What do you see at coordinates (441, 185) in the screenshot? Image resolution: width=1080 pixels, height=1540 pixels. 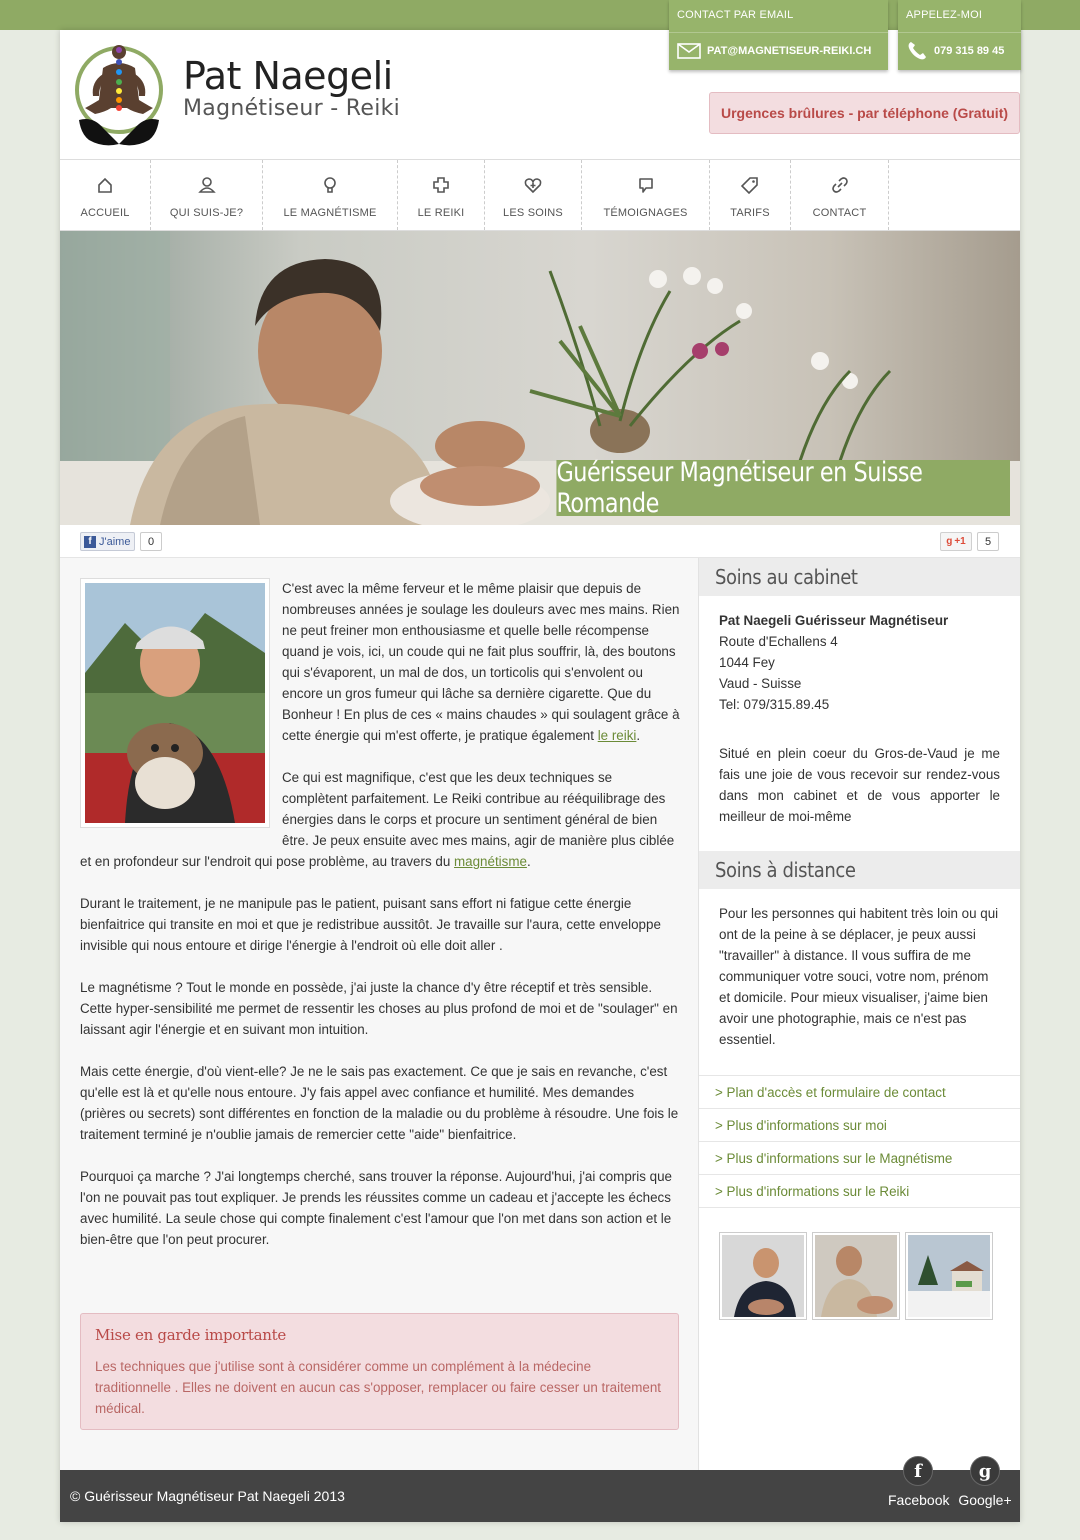 I see `cross-icon` at bounding box center [441, 185].